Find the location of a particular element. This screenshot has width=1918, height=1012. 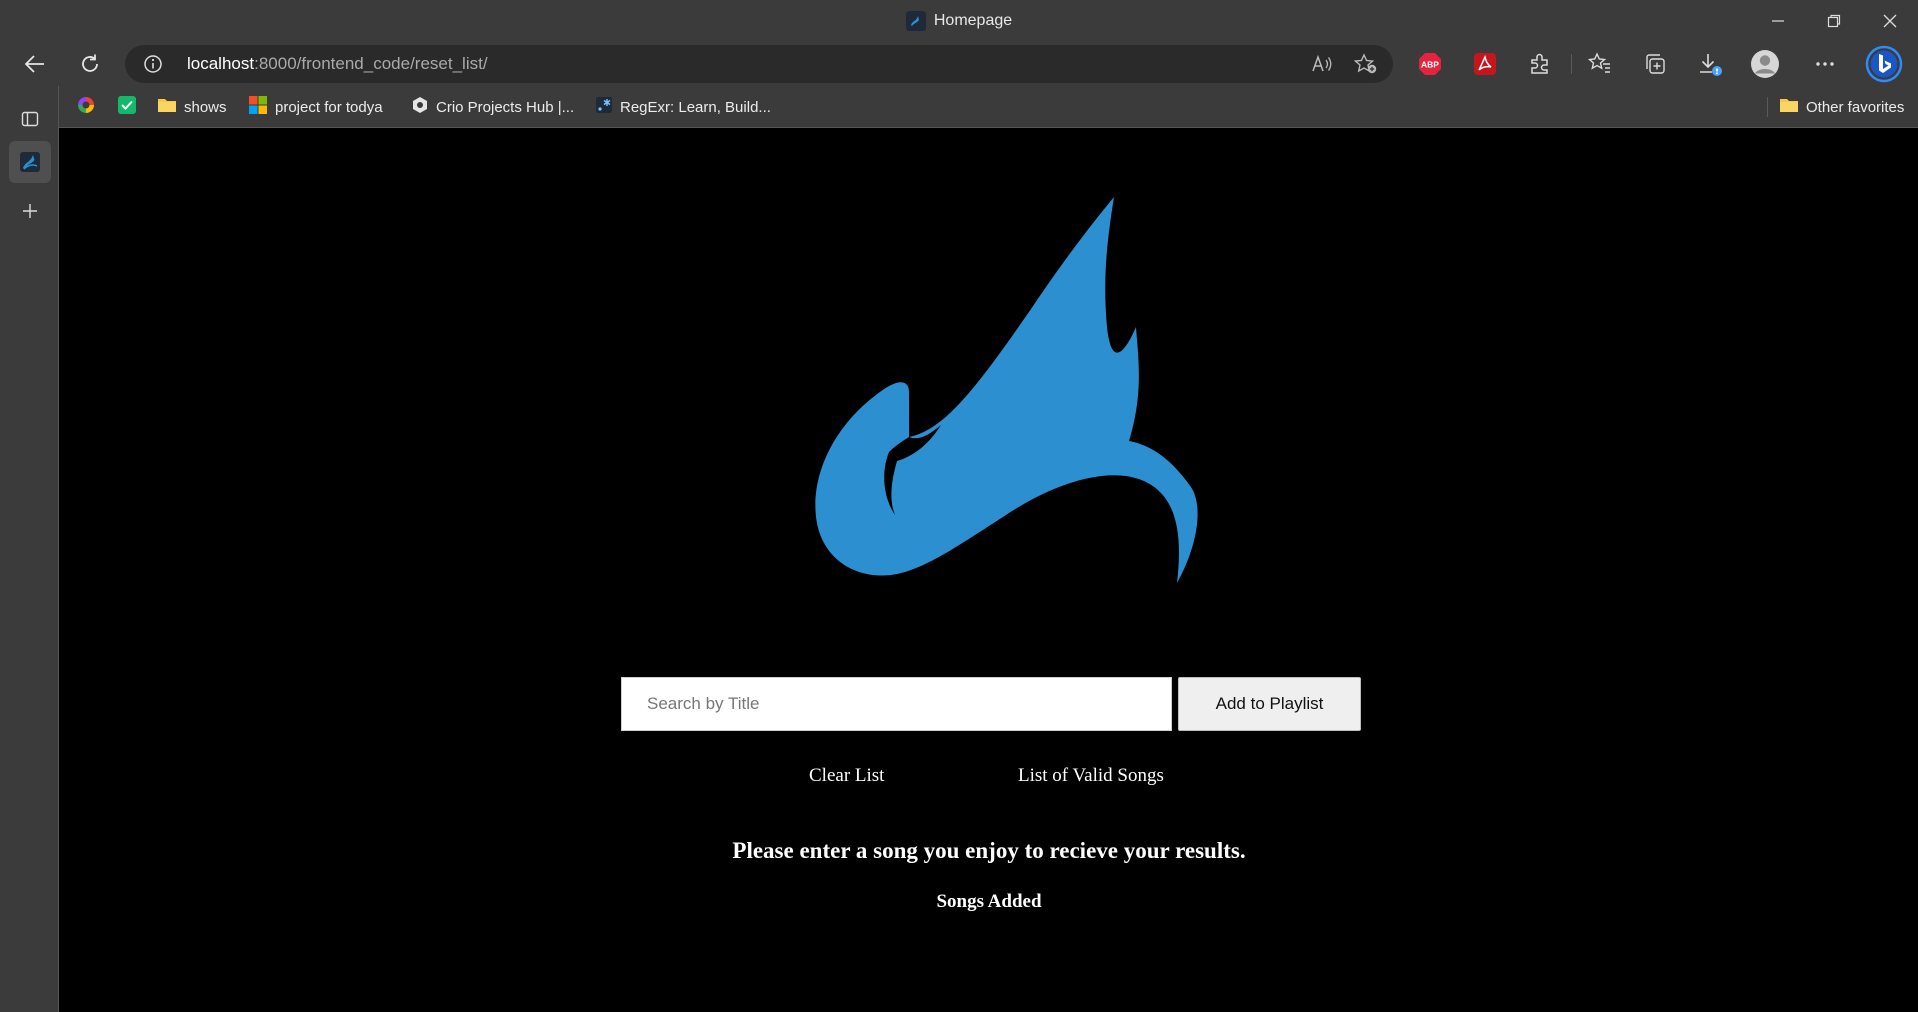

bookmarks-separator is located at coordinates (1767, 107).